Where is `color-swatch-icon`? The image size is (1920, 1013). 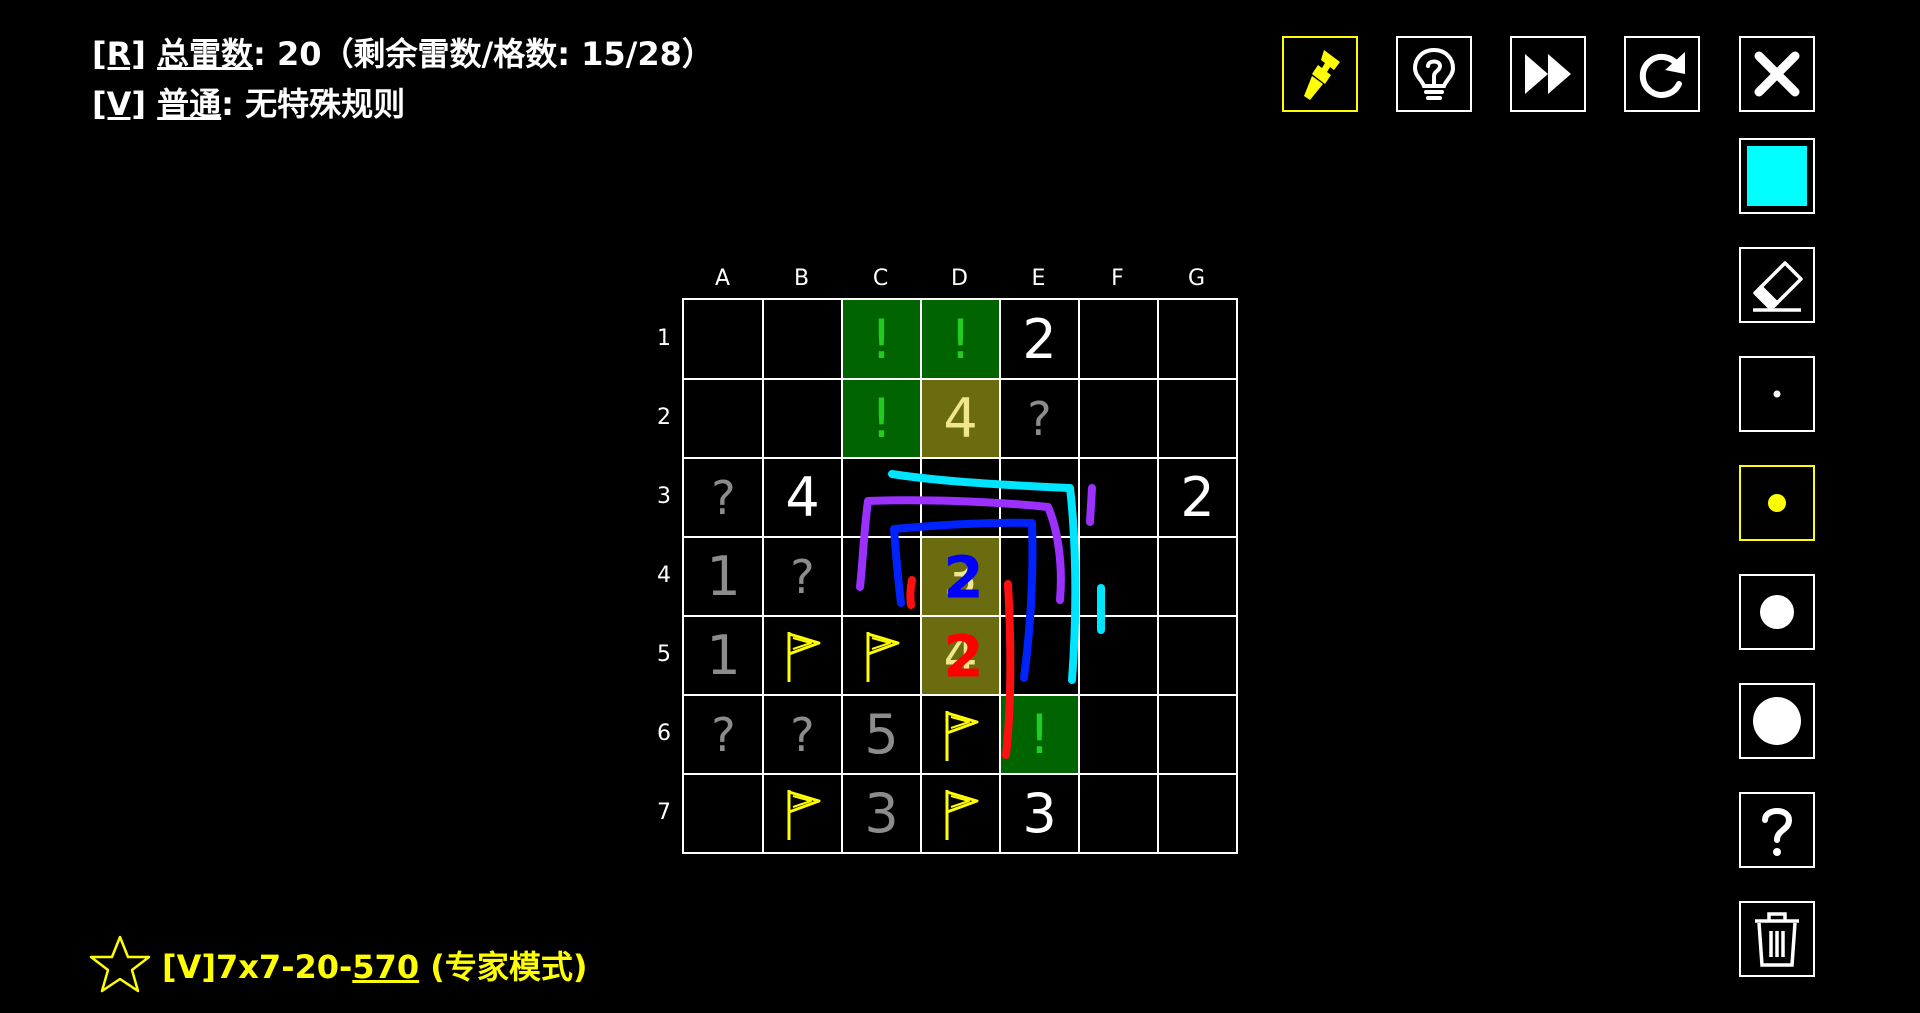 color-swatch-icon is located at coordinates (1777, 176).